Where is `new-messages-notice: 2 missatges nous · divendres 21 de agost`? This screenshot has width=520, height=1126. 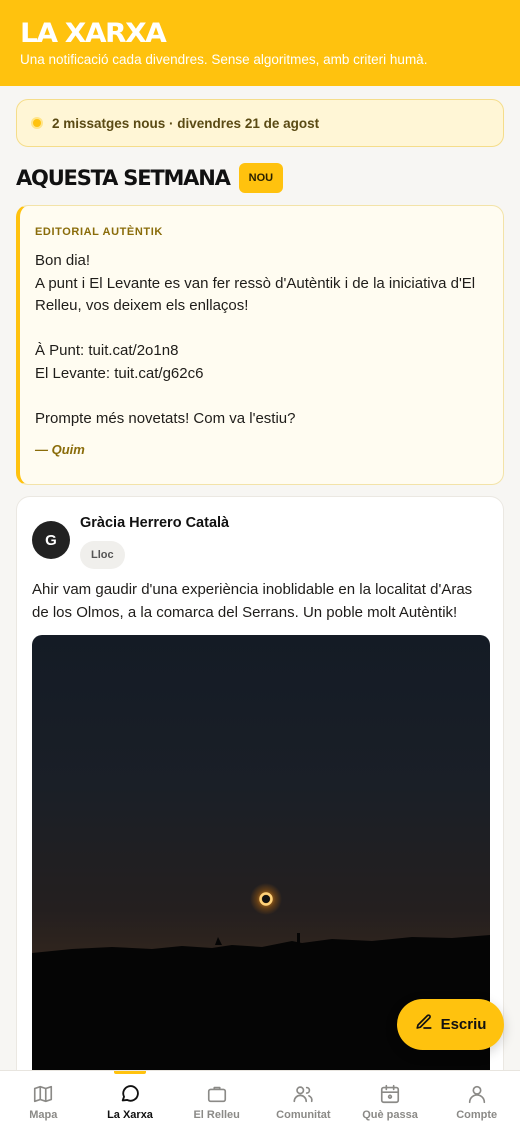 new-messages-notice: 2 missatges nous · divendres 21 de agost is located at coordinates (260, 123).